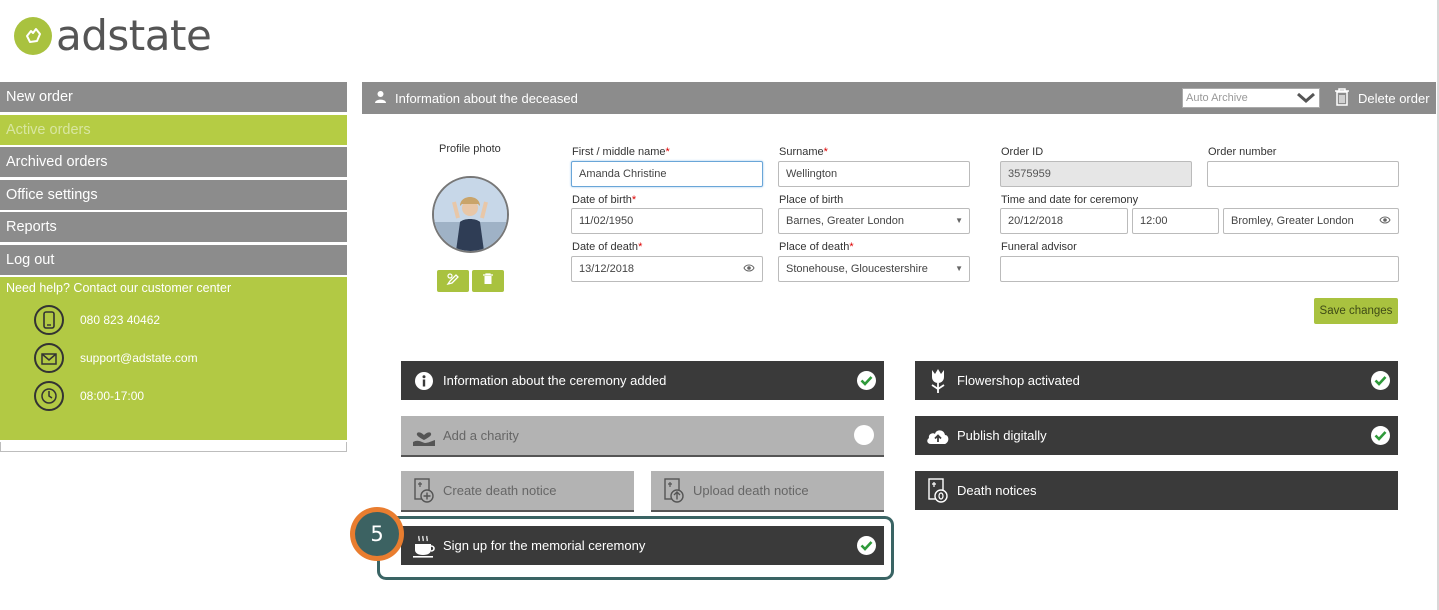  I want to click on tile-publish-digitally: Publish digitally, so click(1156, 435).